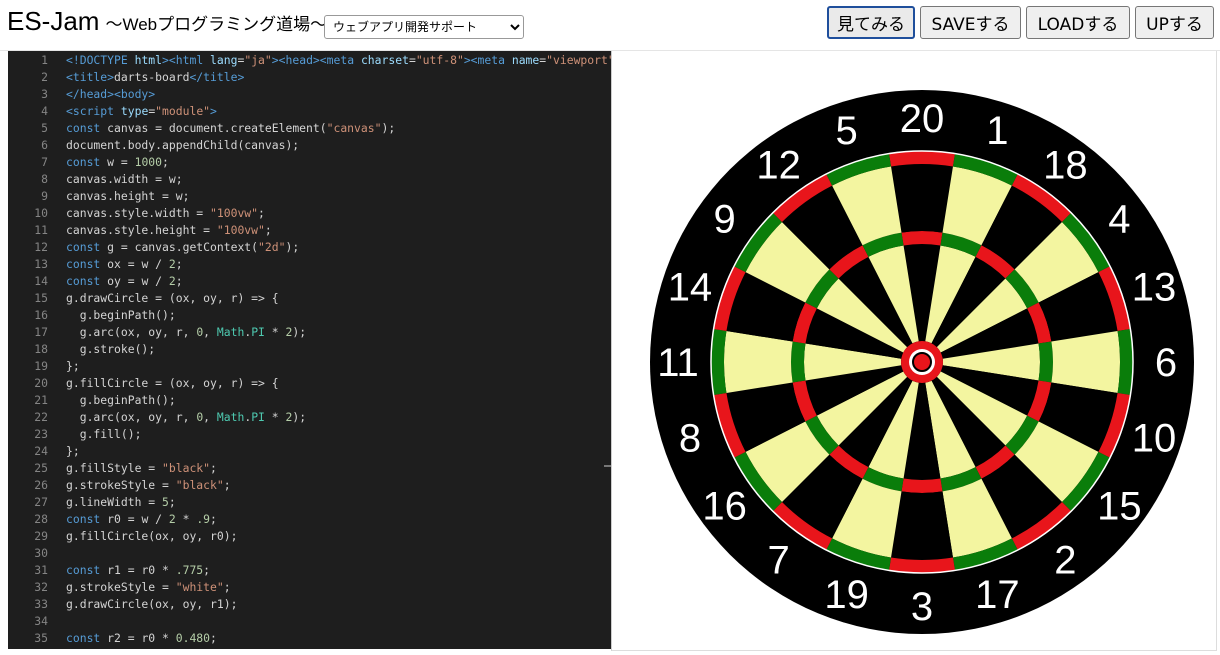 This screenshot has width=1220, height=655. What do you see at coordinates (309, 281) in the screenshot?
I see `code-line: 14 const oy = w / 2;` at bounding box center [309, 281].